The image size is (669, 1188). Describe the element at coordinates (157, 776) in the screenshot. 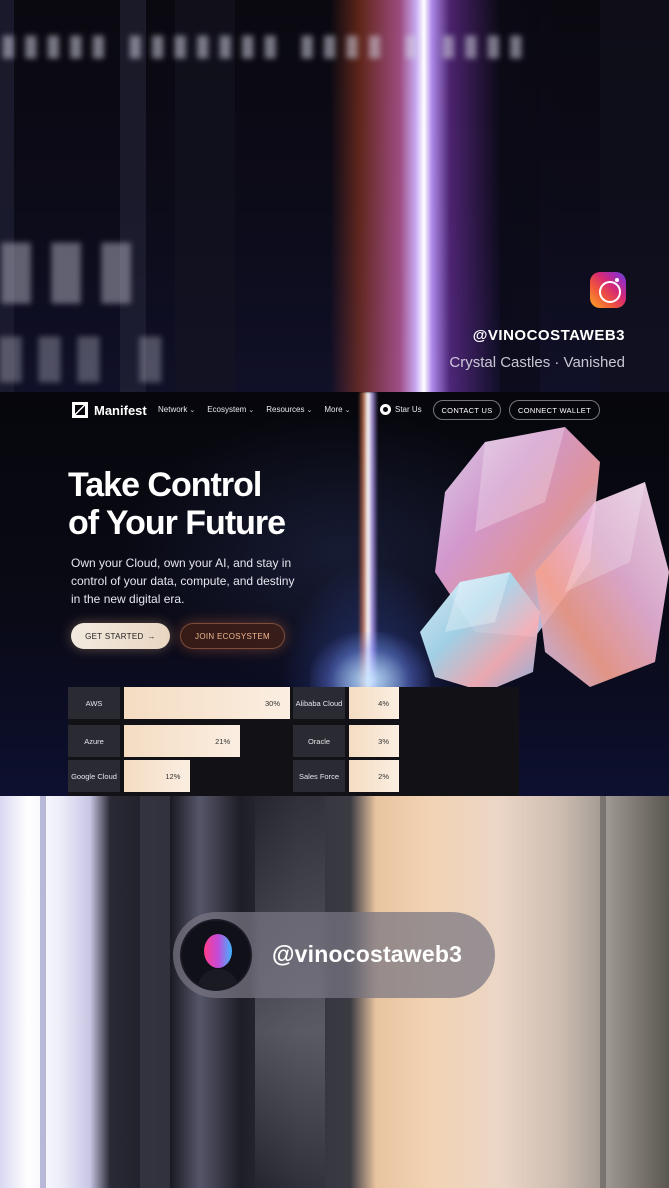

I see `bar-value: 12%` at that location.